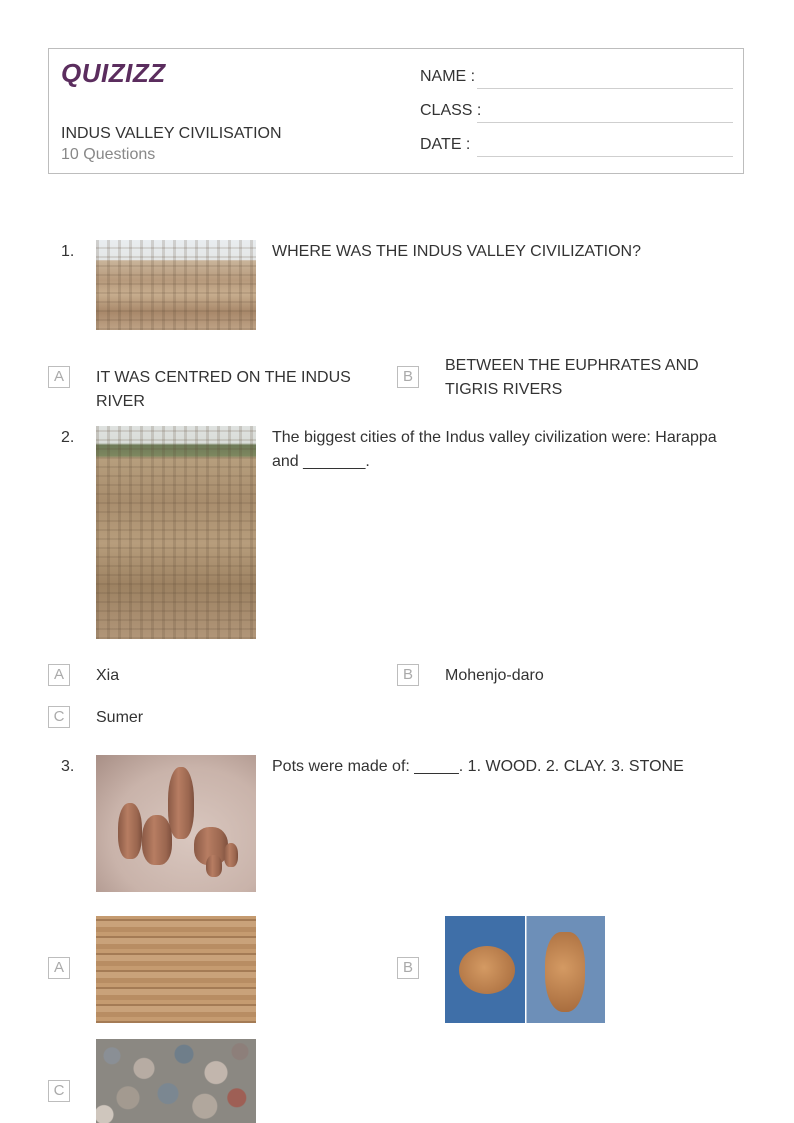 The height and width of the screenshot is (1123, 794). What do you see at coordinates (445, 144) in the screenshot?
I see `date-label: DATE :` at bounding box center [445, 144].